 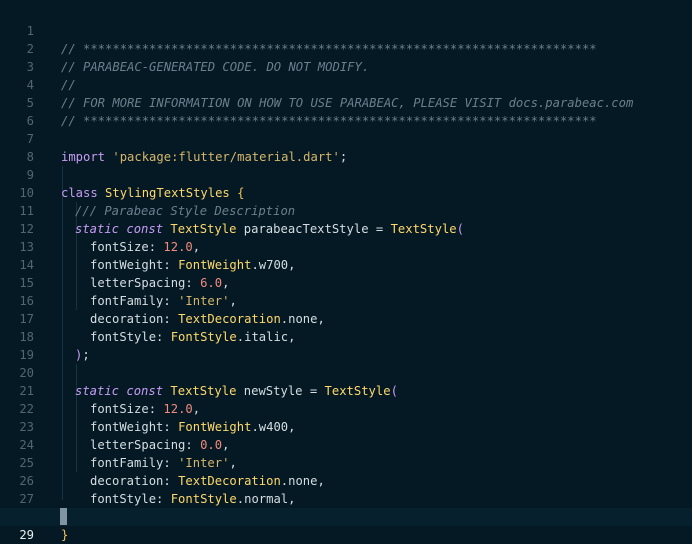 What do you see at coordinates (346, 345) in the screenshot?
I see `code-line: 19` at bounding box center [346, 345].